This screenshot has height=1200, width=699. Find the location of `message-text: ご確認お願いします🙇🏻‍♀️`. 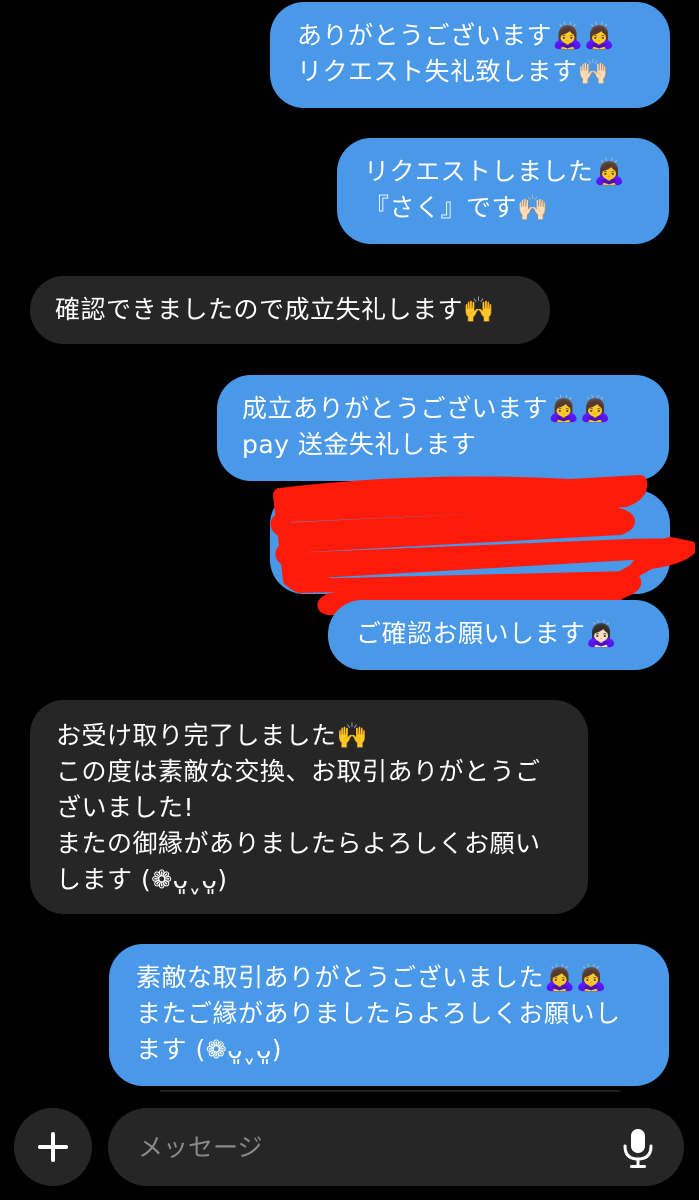

message-text: ご確認お願いします🙇🏻‍♀️ is located at coordinates (487, 633).